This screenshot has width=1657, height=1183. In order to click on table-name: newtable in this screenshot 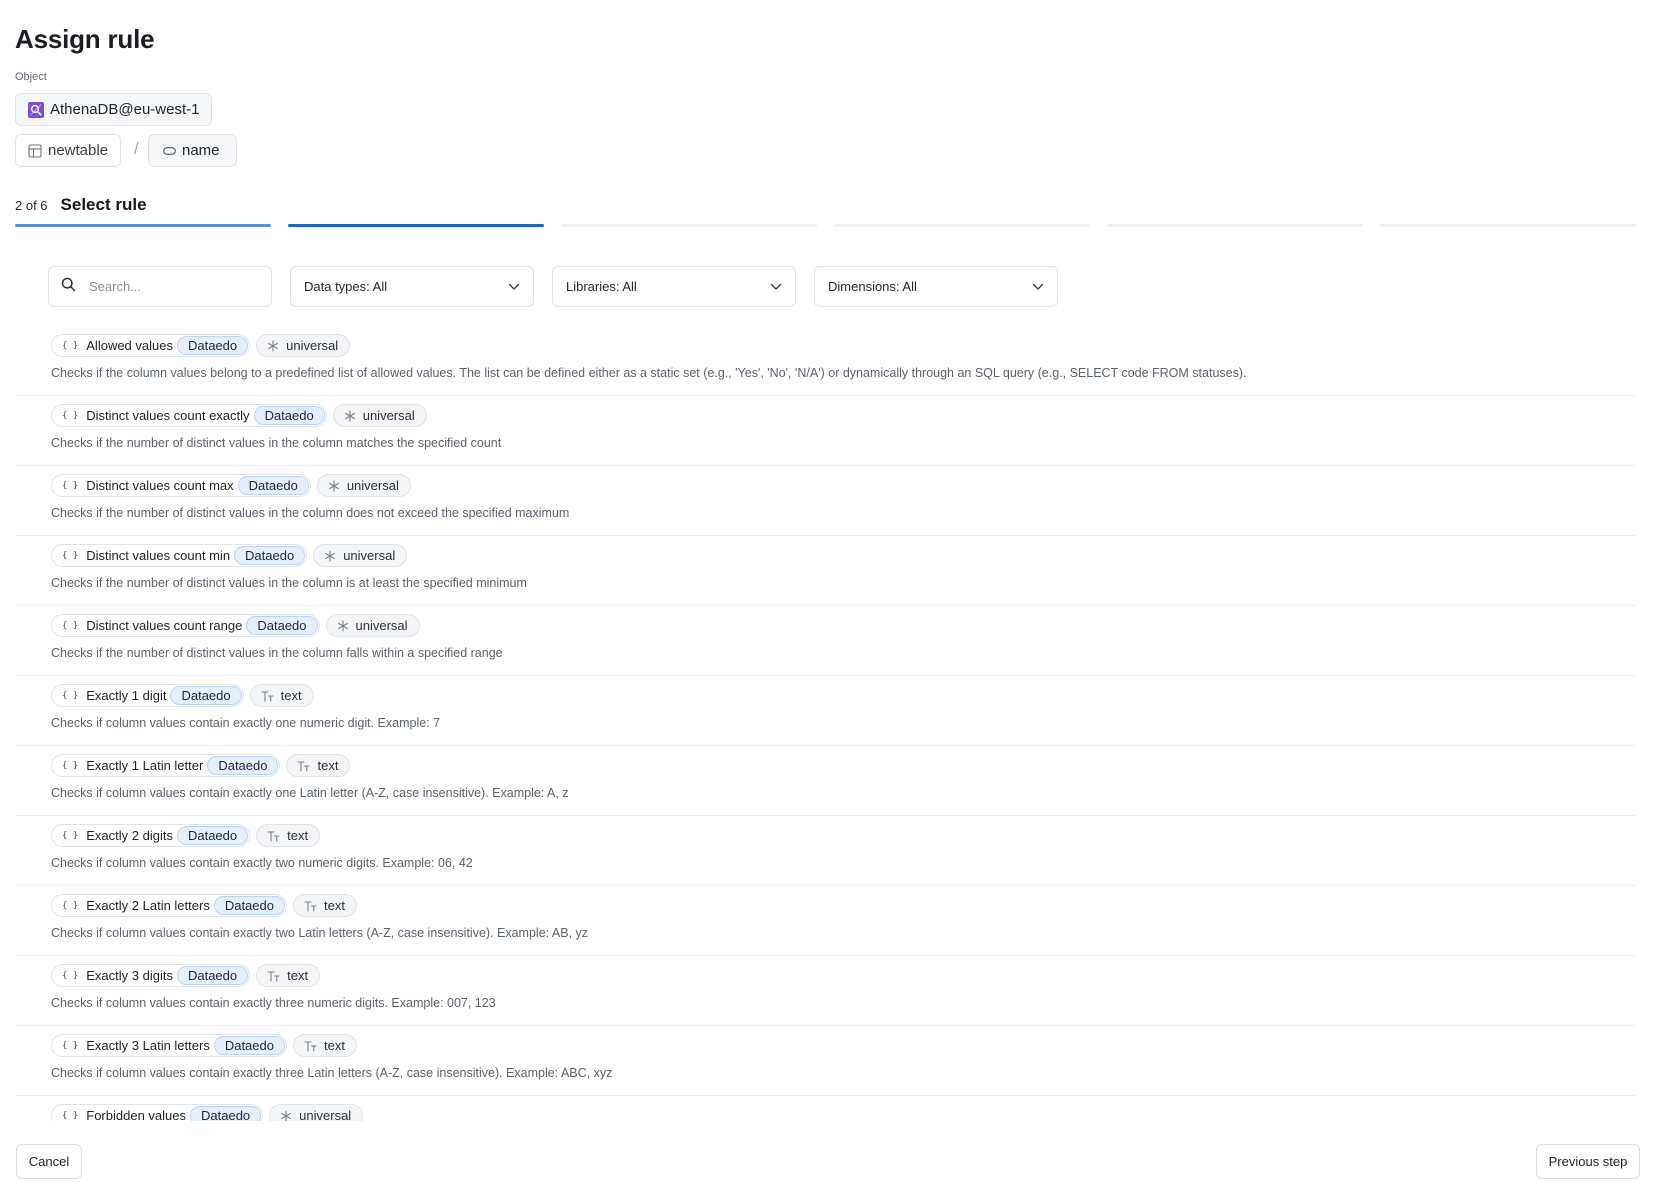, I will do `click(78, 150)`.